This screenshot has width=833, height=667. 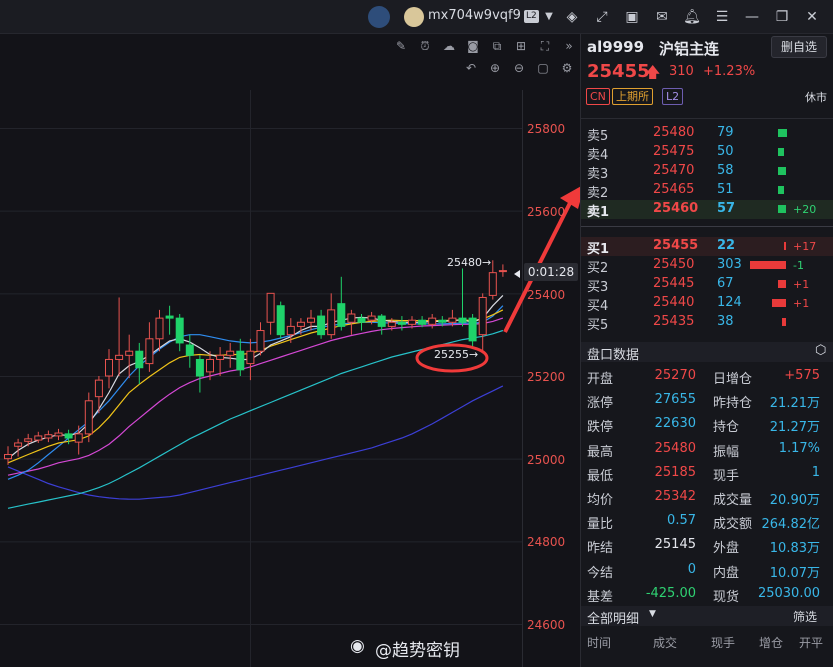 What do you see at coordinates (600, 428) in the screenshot?
I see `stat-label: 跌停` at bounding box center [600, 428].